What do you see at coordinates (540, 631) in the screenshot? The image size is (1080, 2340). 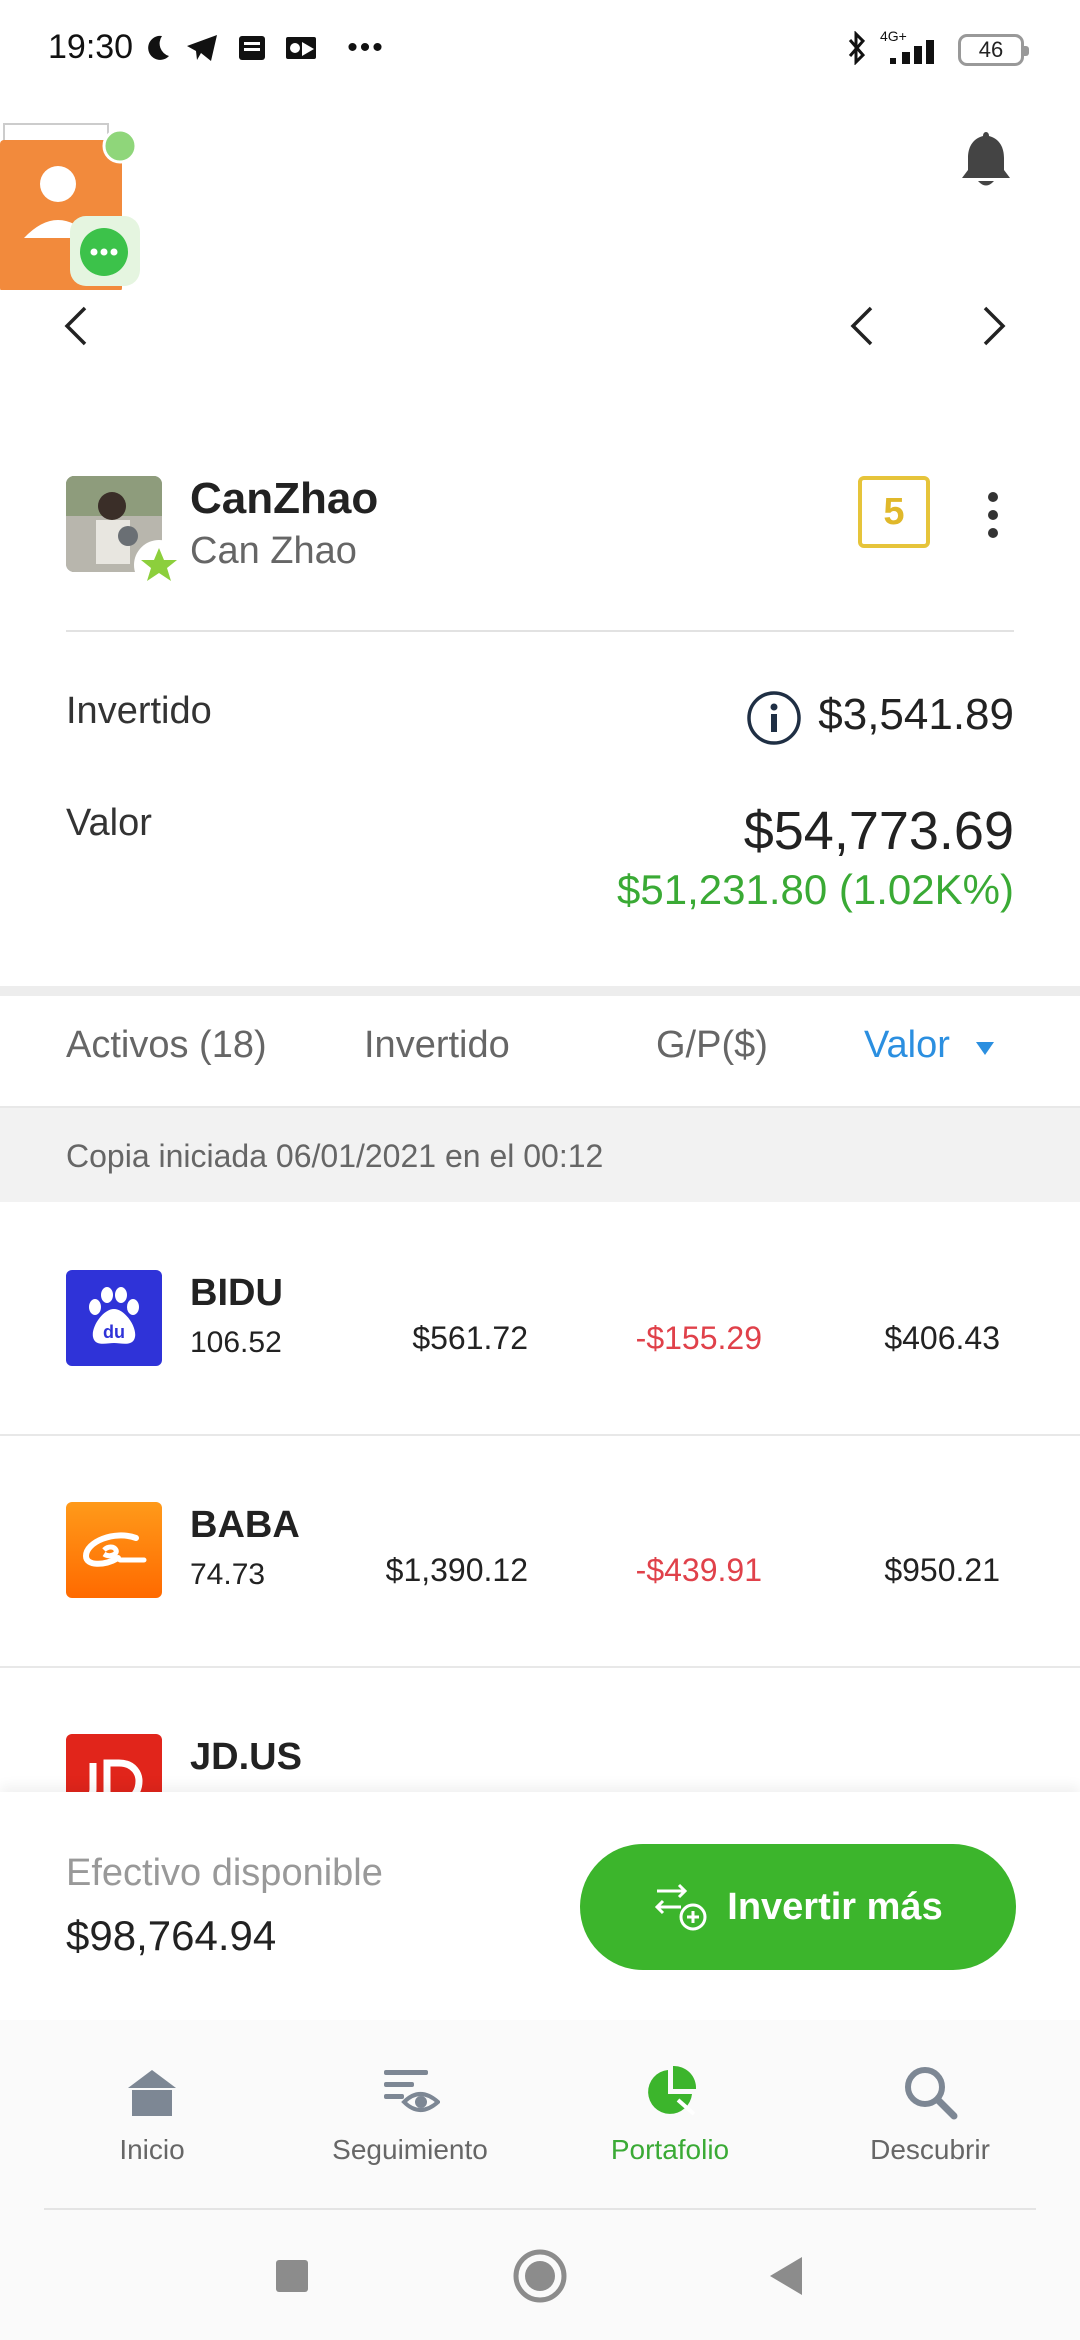 I see `divider` at bounding box center [540, 631].